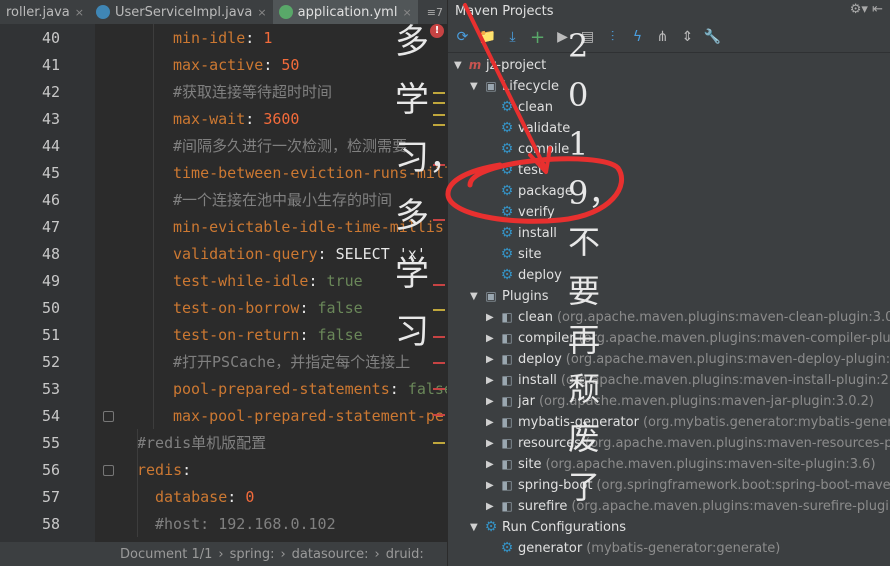  I want to click on code-line: database: 0, so click(204, 497).